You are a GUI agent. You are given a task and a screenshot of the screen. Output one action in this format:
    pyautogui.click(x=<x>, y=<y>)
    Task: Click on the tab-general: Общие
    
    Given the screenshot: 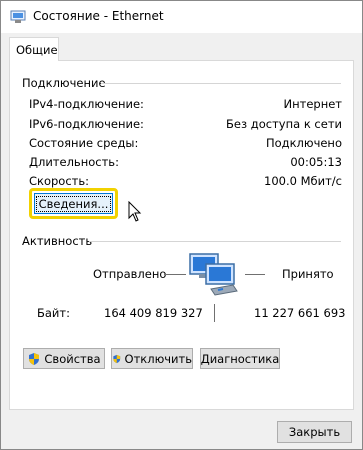 What is the action you would take?
    pyautogui.click(x=34, y=49)
    